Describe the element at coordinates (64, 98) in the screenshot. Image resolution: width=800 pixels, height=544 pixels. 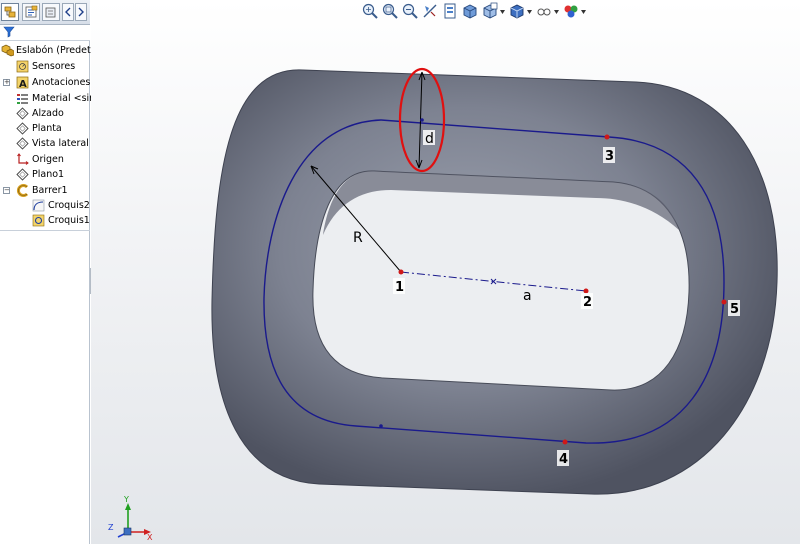
I see `tree-item-label: Material <sin` at that location.